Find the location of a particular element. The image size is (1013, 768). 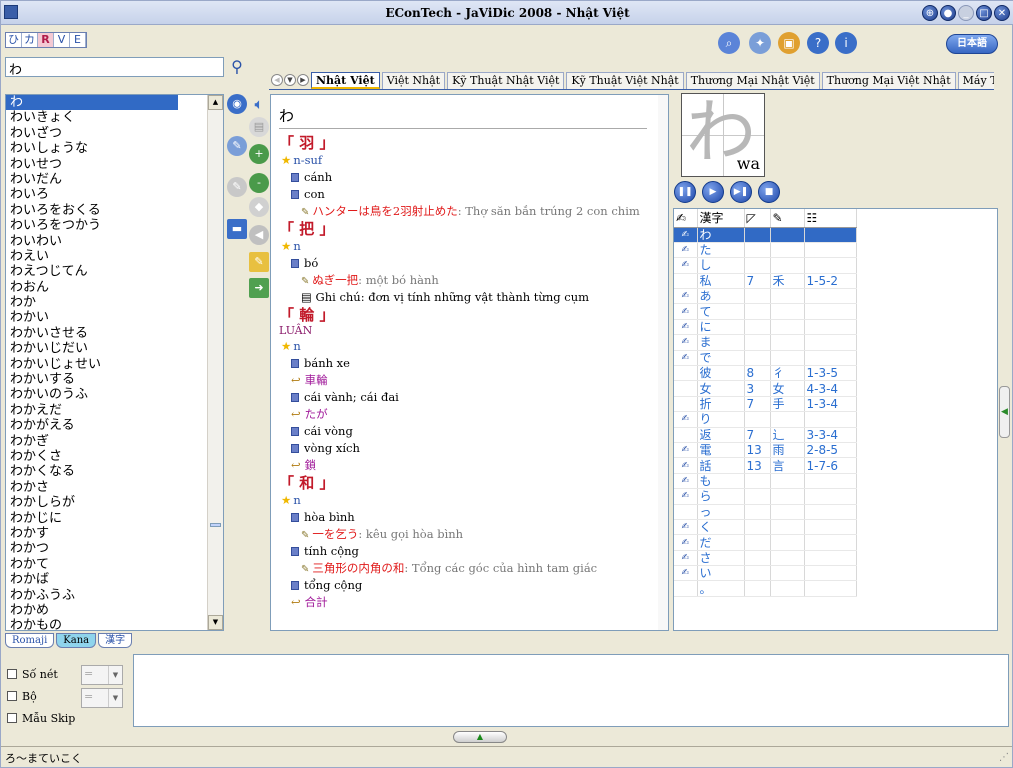

word-list-item: わいだん is located at coordinates (107, 179).